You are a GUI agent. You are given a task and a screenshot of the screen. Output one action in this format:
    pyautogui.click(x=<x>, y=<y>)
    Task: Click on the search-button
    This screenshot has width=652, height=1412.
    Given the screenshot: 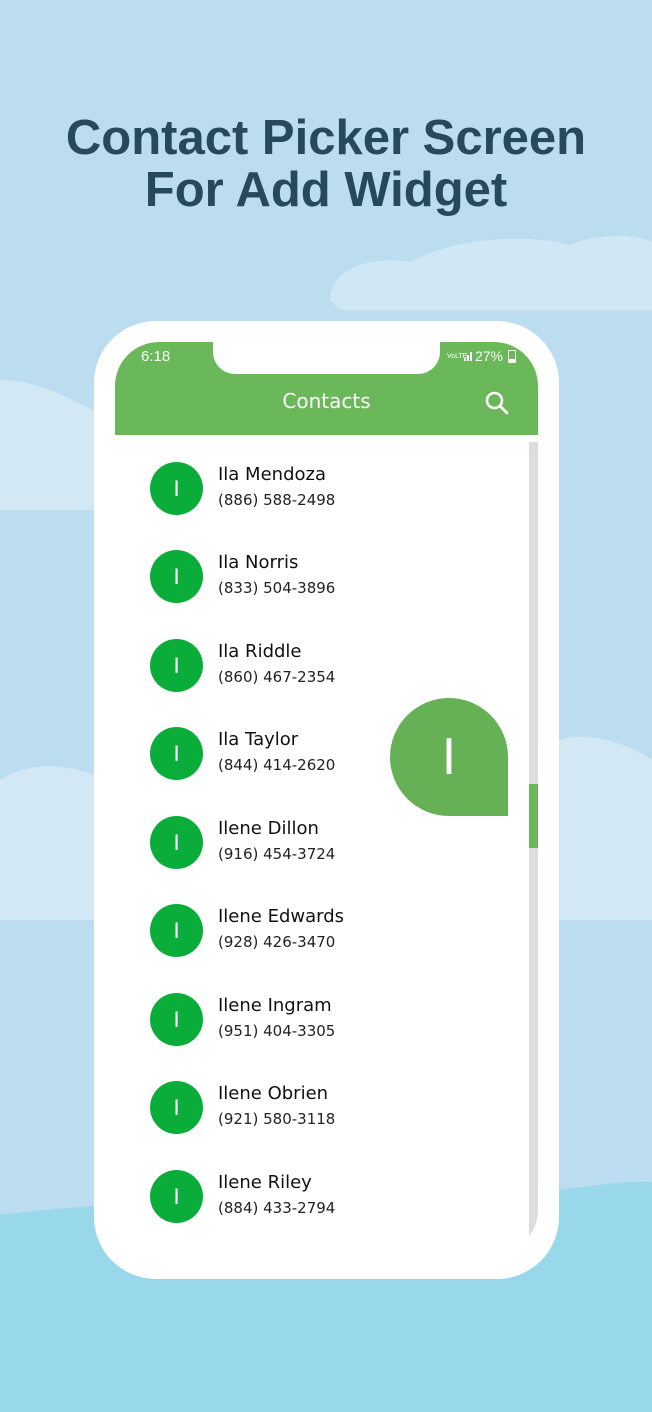 What is the action you would take?
    pyautogui.click(x=497, y=403)
    